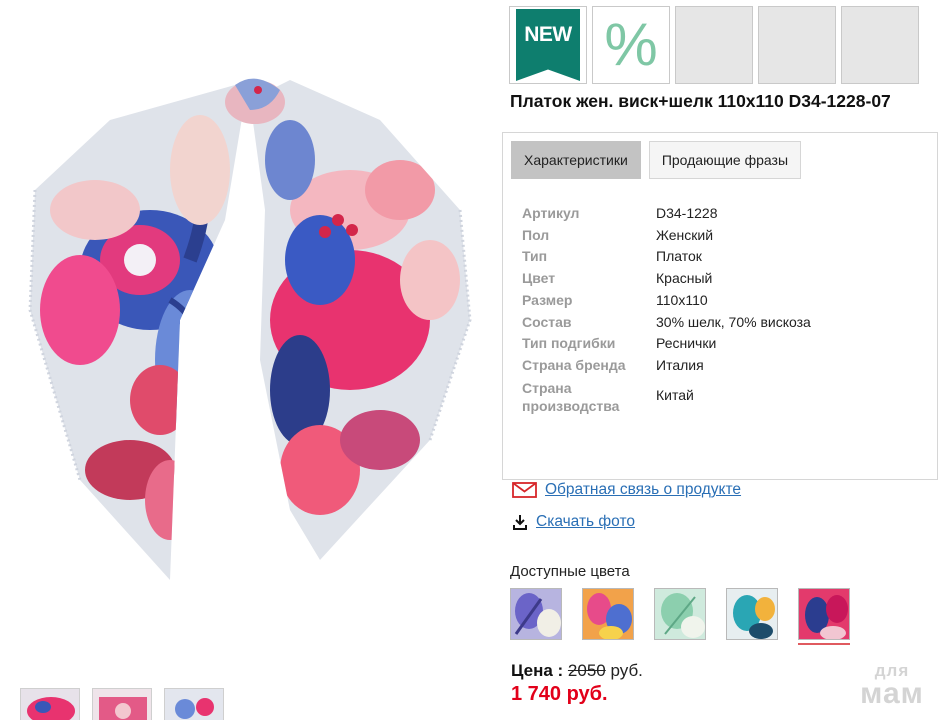  I want to click on new-badge-label: NEW, so click(548, 34).